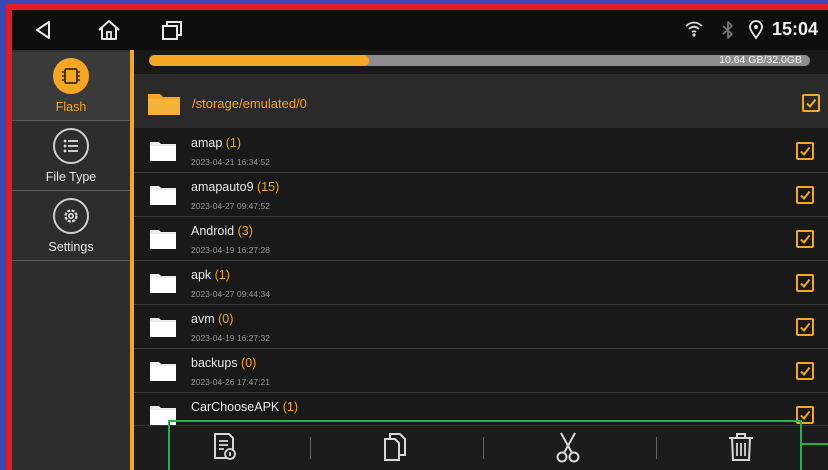  I want to click on copy-icon, so click(395, 447).